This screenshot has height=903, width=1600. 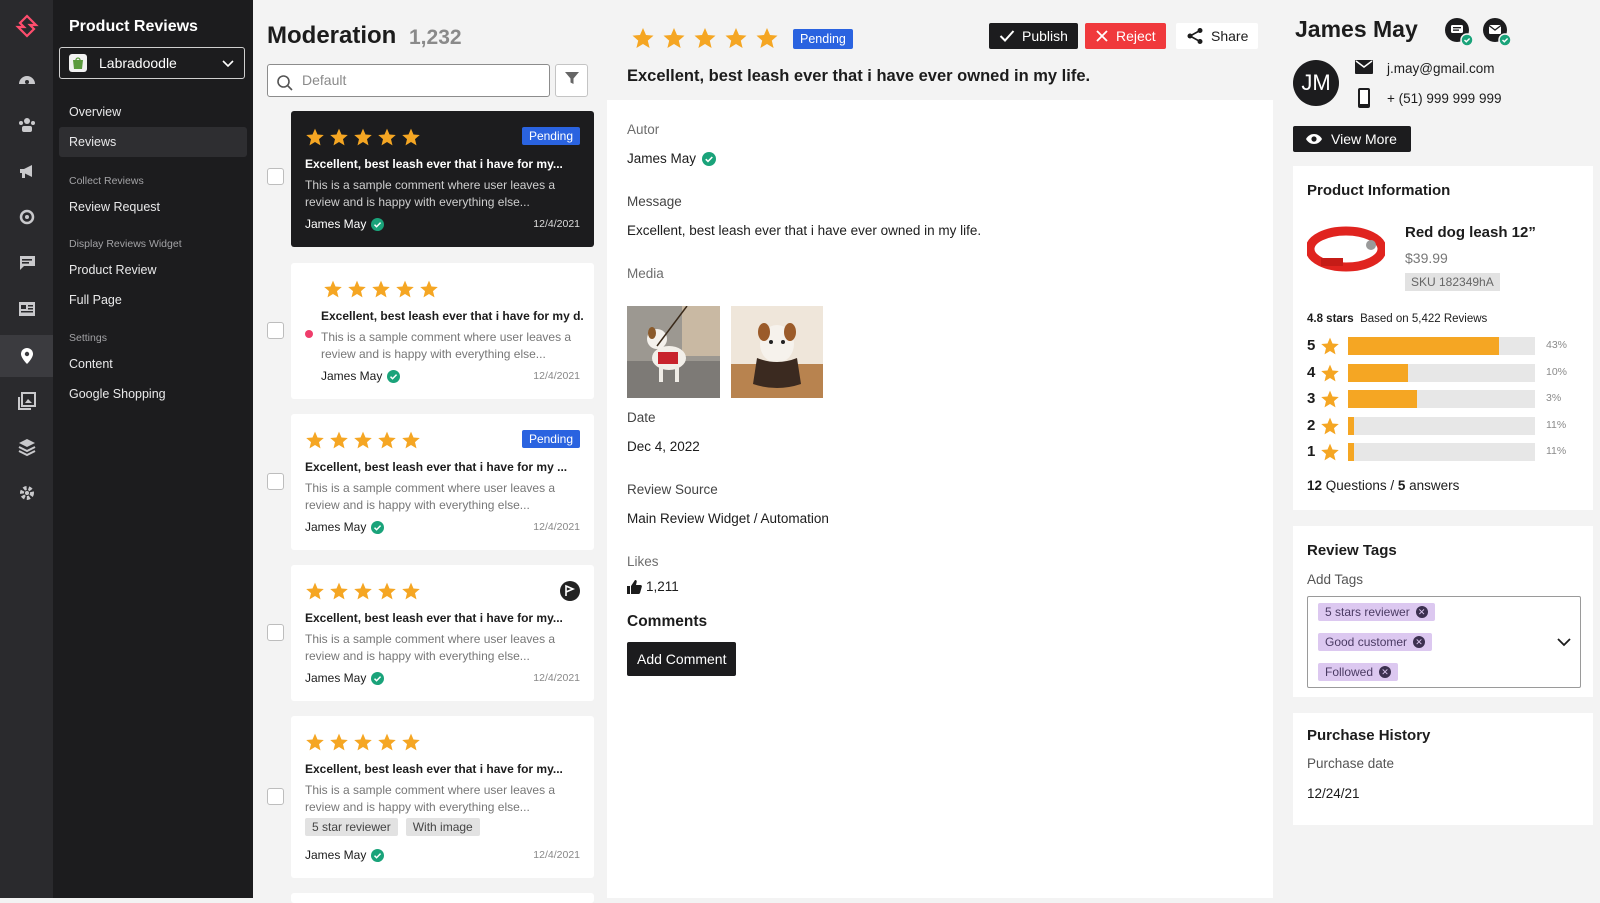 What do you see at coordinates (1333, 793) in the screenshot?
I see `purchase-date-value: 12/24/21` at bounding box center [1333, 793].